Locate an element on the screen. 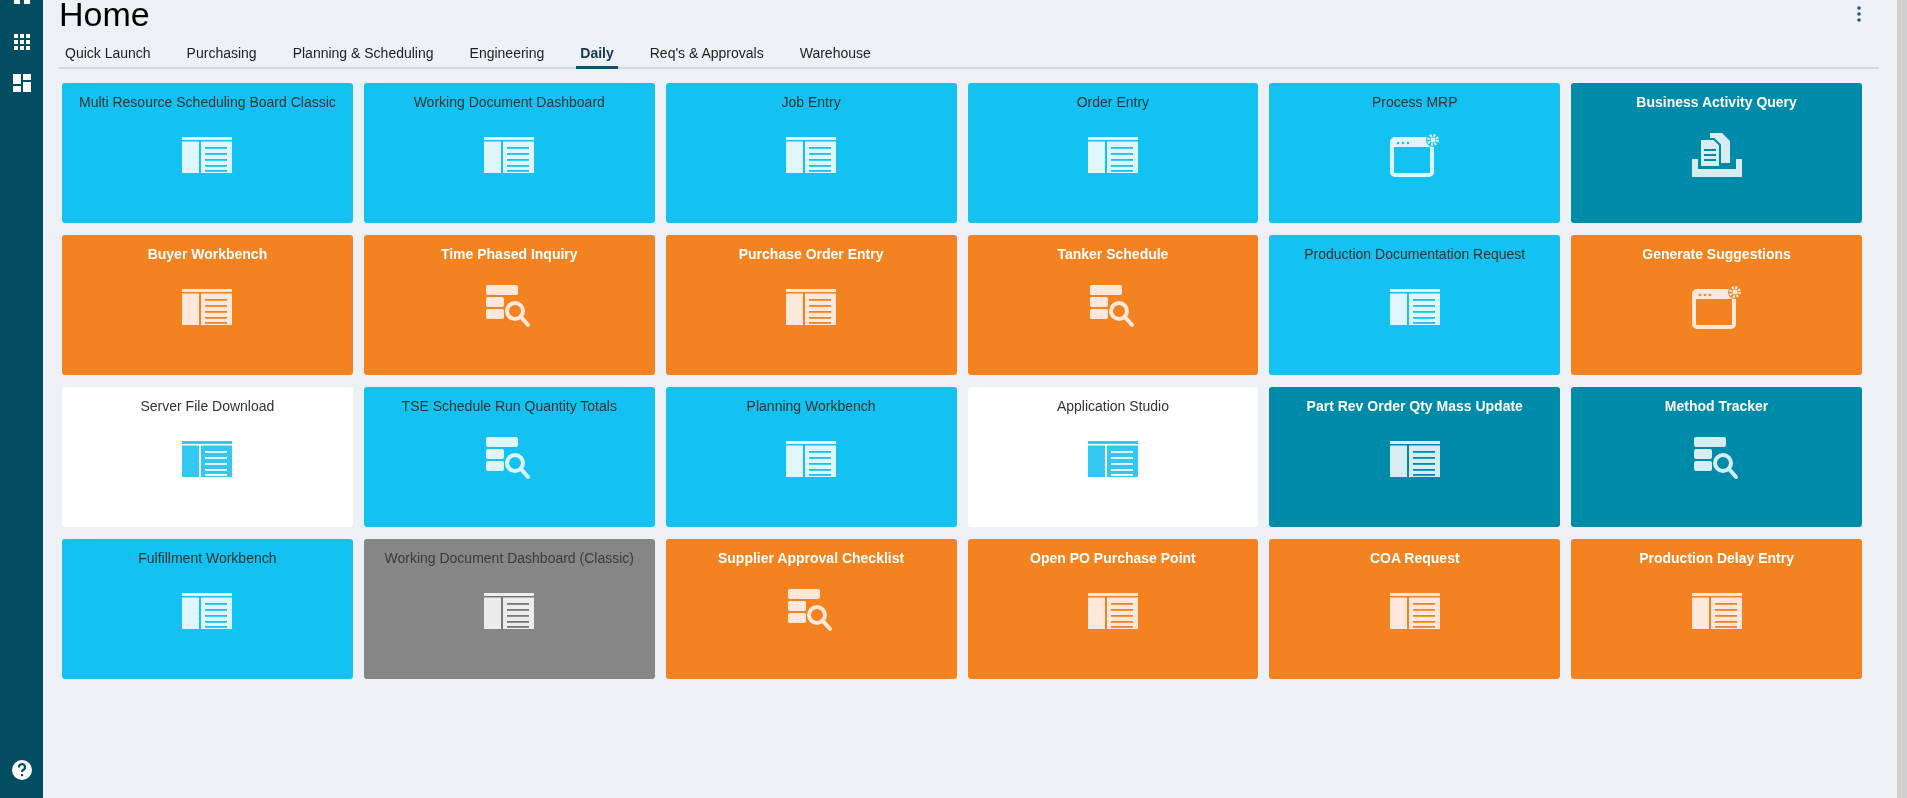 The width and height of the screenshot is (1907, 798). tab: Planning & Scheduling is located at coordinates (363, 55).